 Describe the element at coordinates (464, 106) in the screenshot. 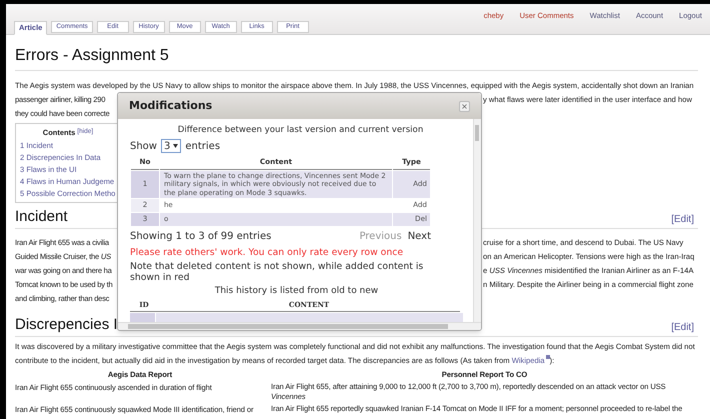

I see `close-button: ×` at that location.